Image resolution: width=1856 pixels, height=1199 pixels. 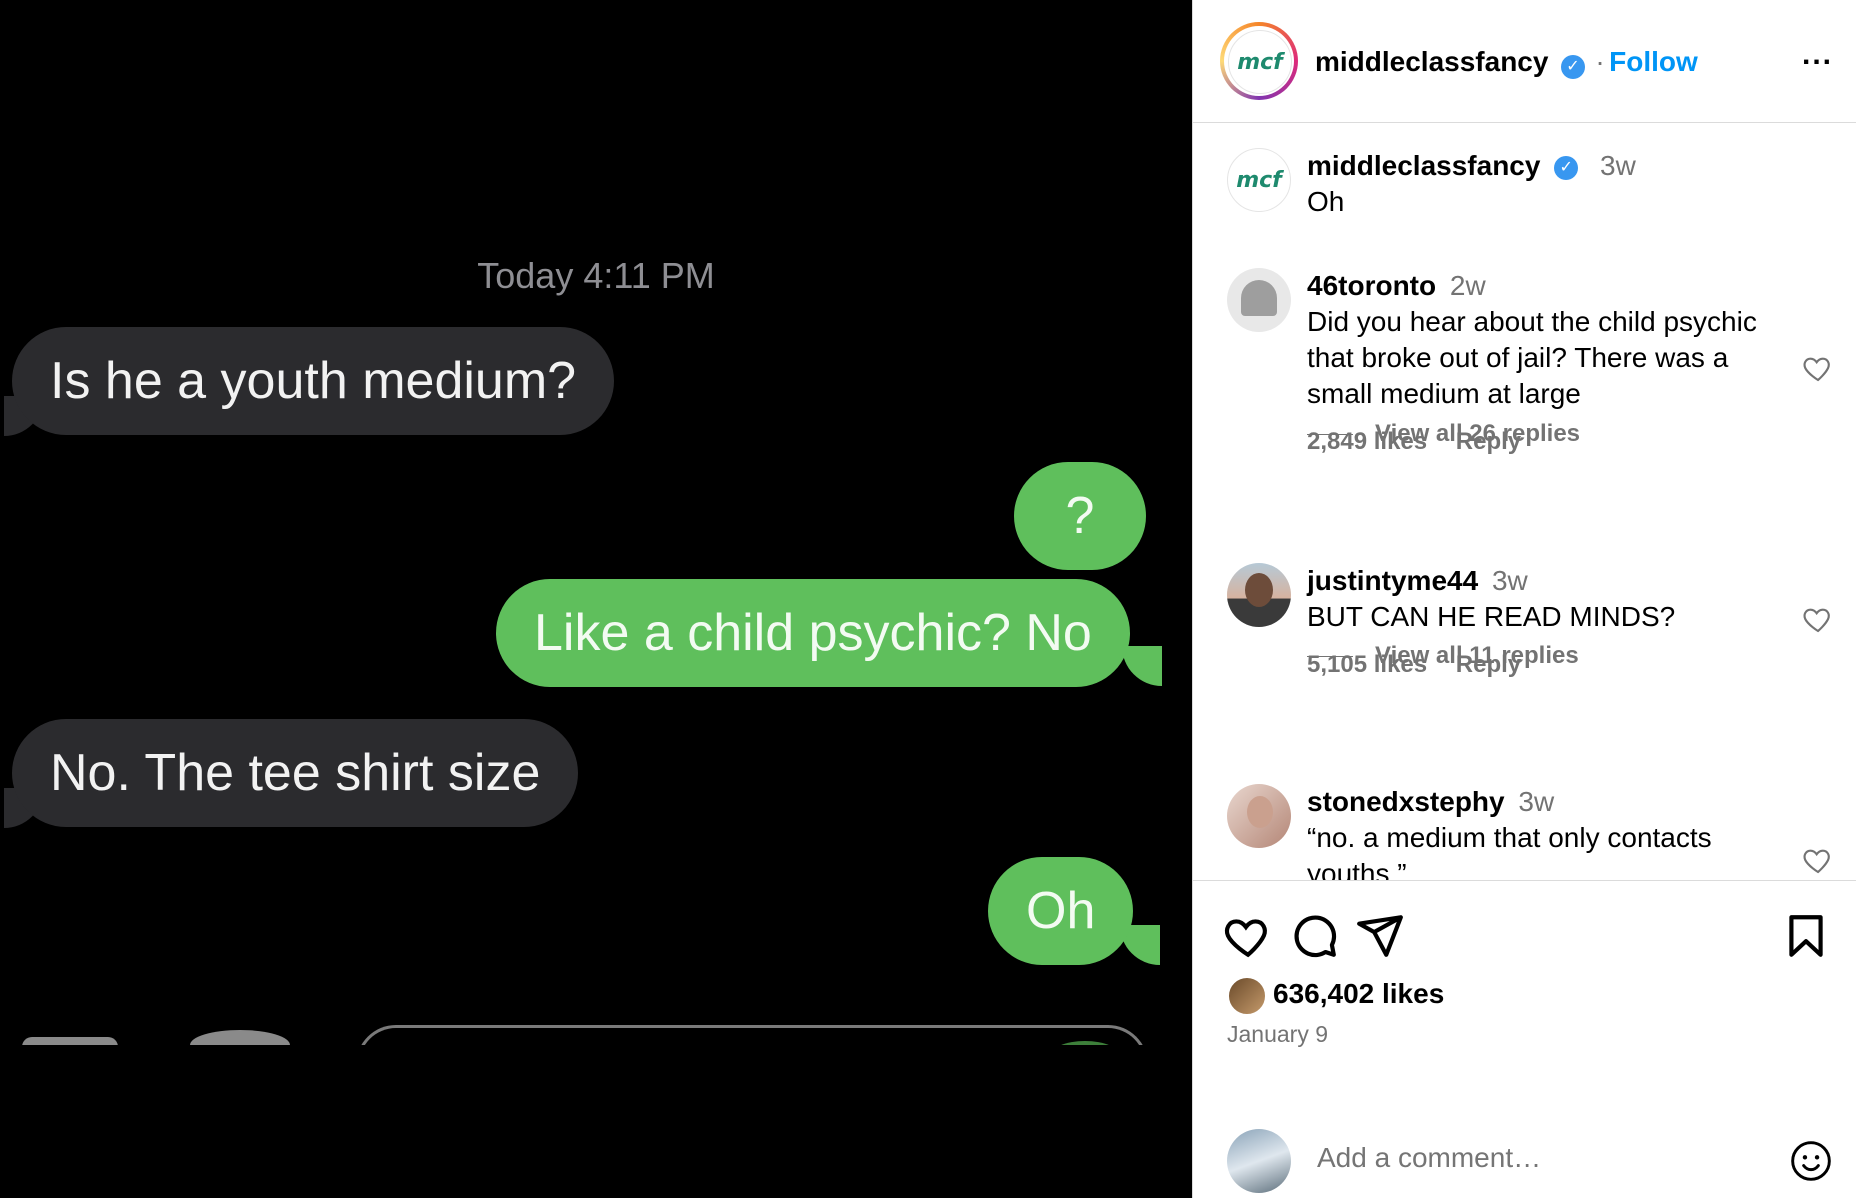 What do you see at coordinates (1314, 936) in the screenshot?
I see `comment-icon` at bounding box center [1314, 936].